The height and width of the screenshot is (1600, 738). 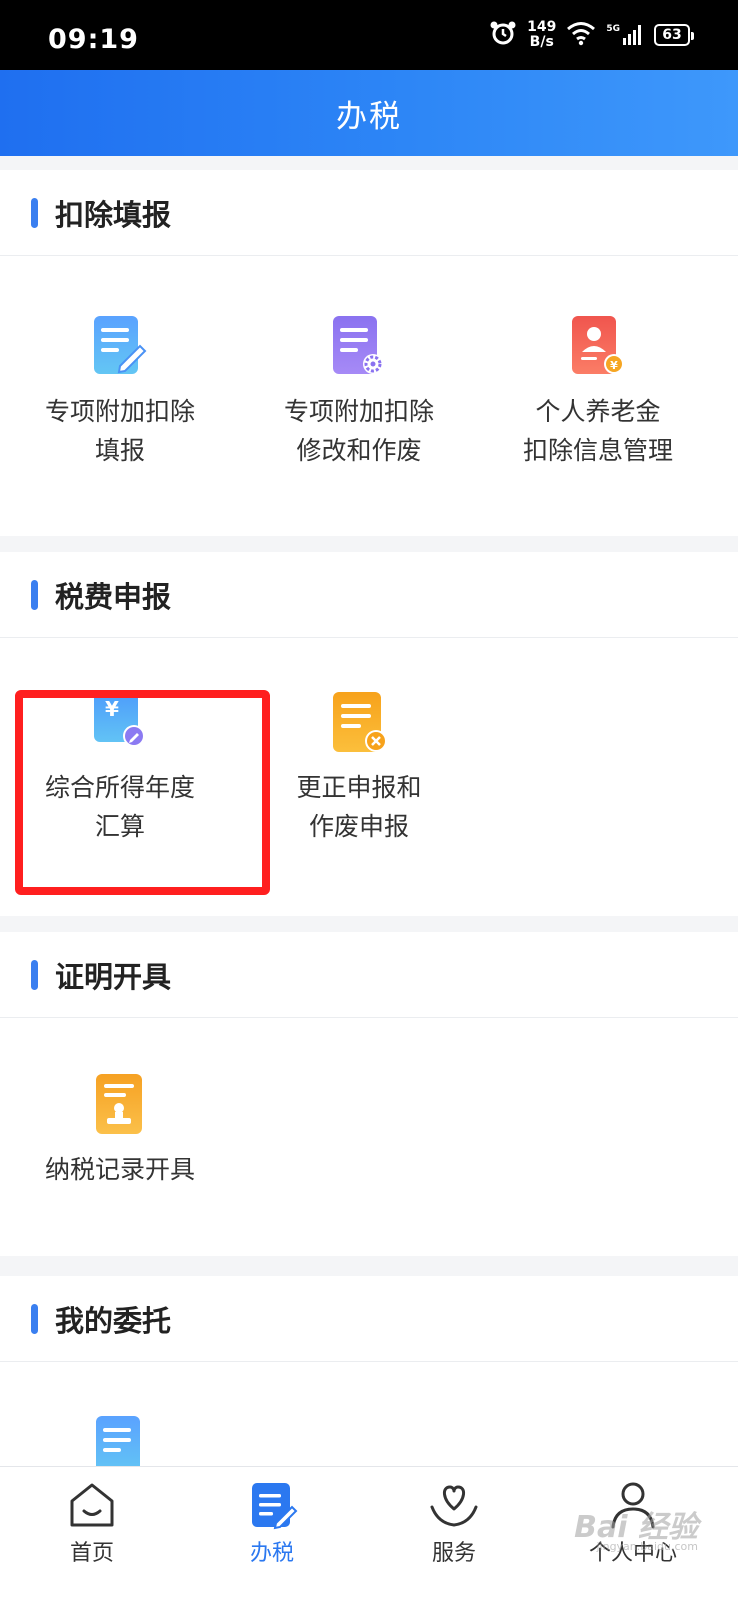 What do you see at coordinates (91, 1553) in the screenshot?
I see `nav-label: 首页` at bounding box center [91, 1553].